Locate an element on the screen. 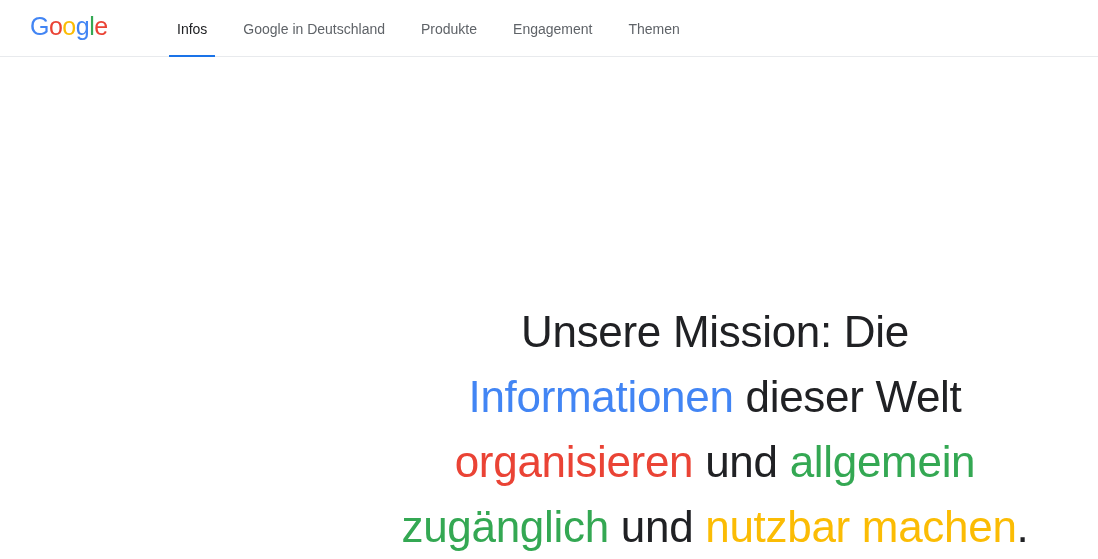  google-logo: Google is located at coordinates (84, 26).